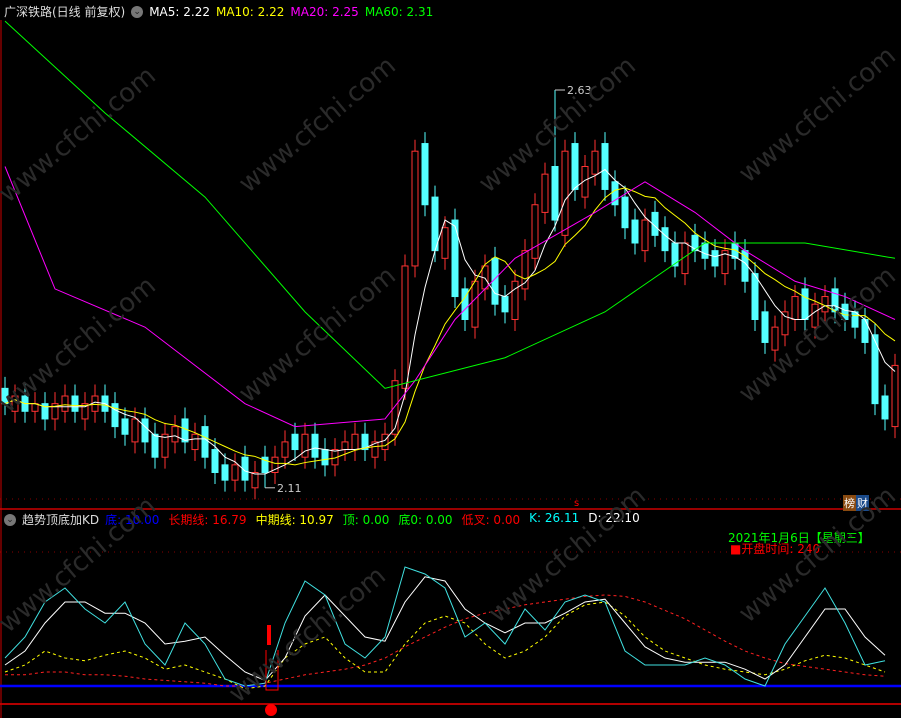 The height and width of the screenshot is (718, 901). I want to click on signal-bar, so click(269, 635).